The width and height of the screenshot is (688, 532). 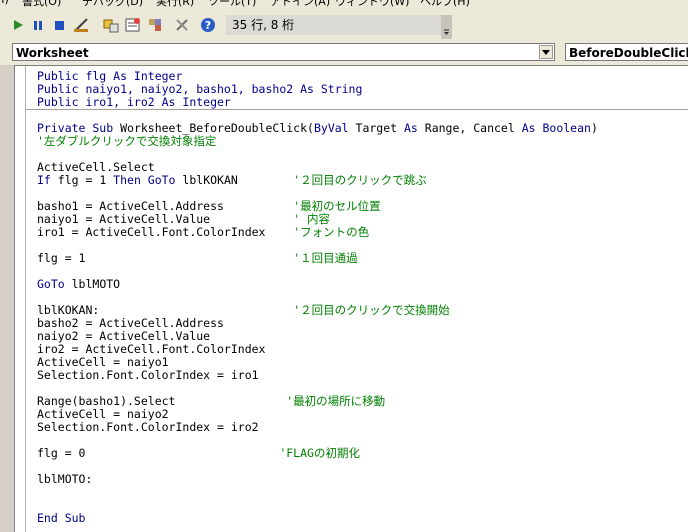 What do you see at coordinates (155, 25) in the screenshot?
I see `object-browser-icon` at bounding box center [155, 25].